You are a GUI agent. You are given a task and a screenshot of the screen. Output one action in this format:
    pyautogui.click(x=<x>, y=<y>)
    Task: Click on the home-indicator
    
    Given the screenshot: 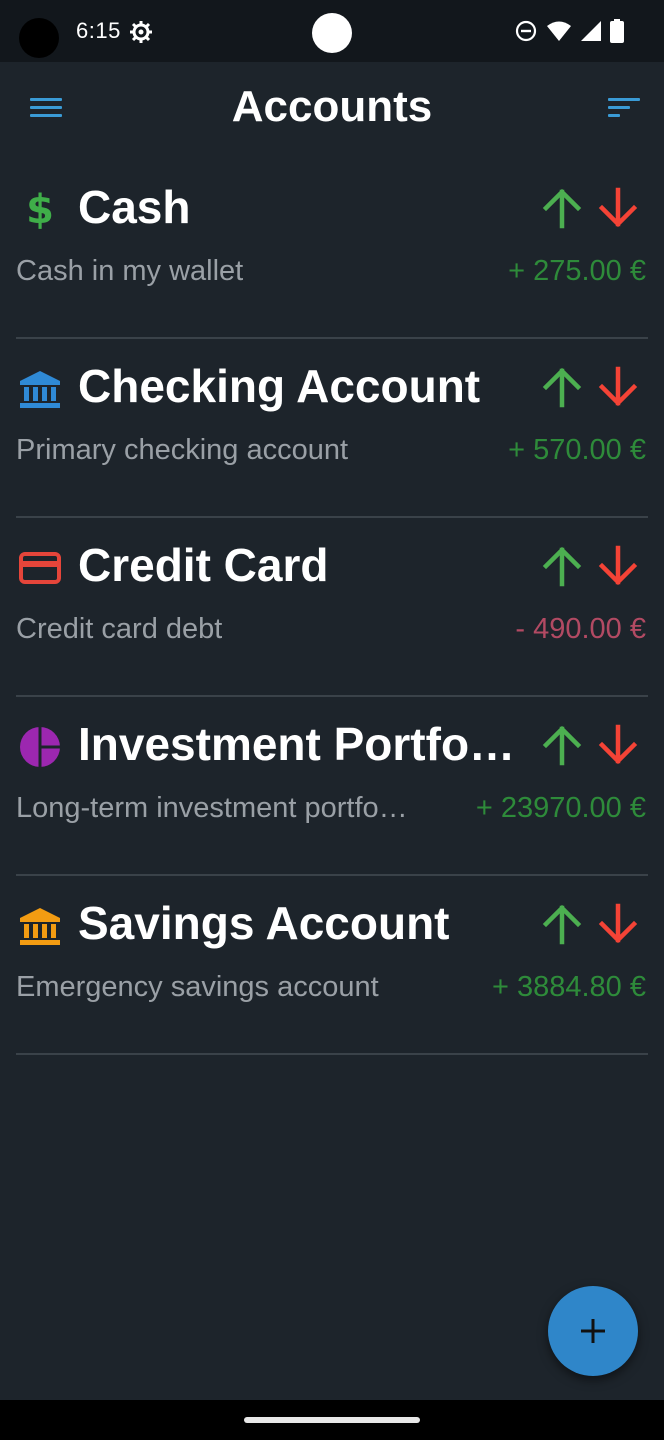 What is the action you would take?
    pyautogui.click(x=332, y=1420)
    